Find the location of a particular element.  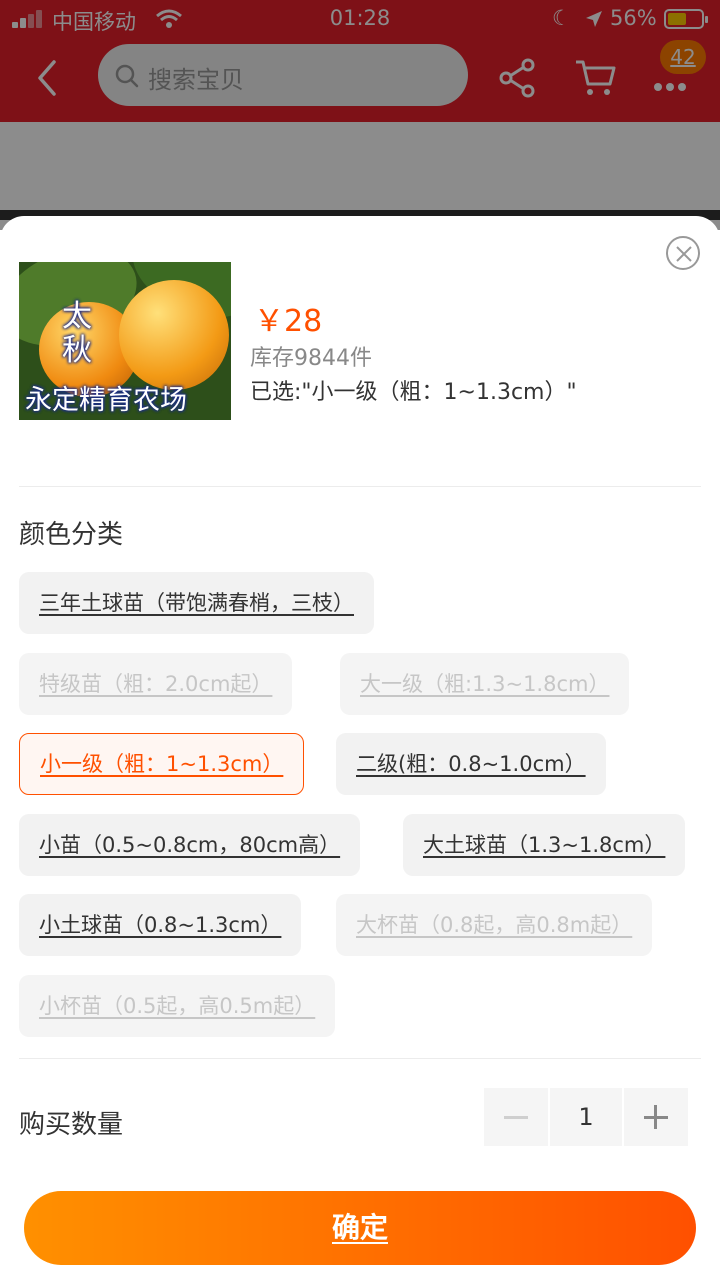

stock-count: 库存9844件 is located at coordinates (311, 358).